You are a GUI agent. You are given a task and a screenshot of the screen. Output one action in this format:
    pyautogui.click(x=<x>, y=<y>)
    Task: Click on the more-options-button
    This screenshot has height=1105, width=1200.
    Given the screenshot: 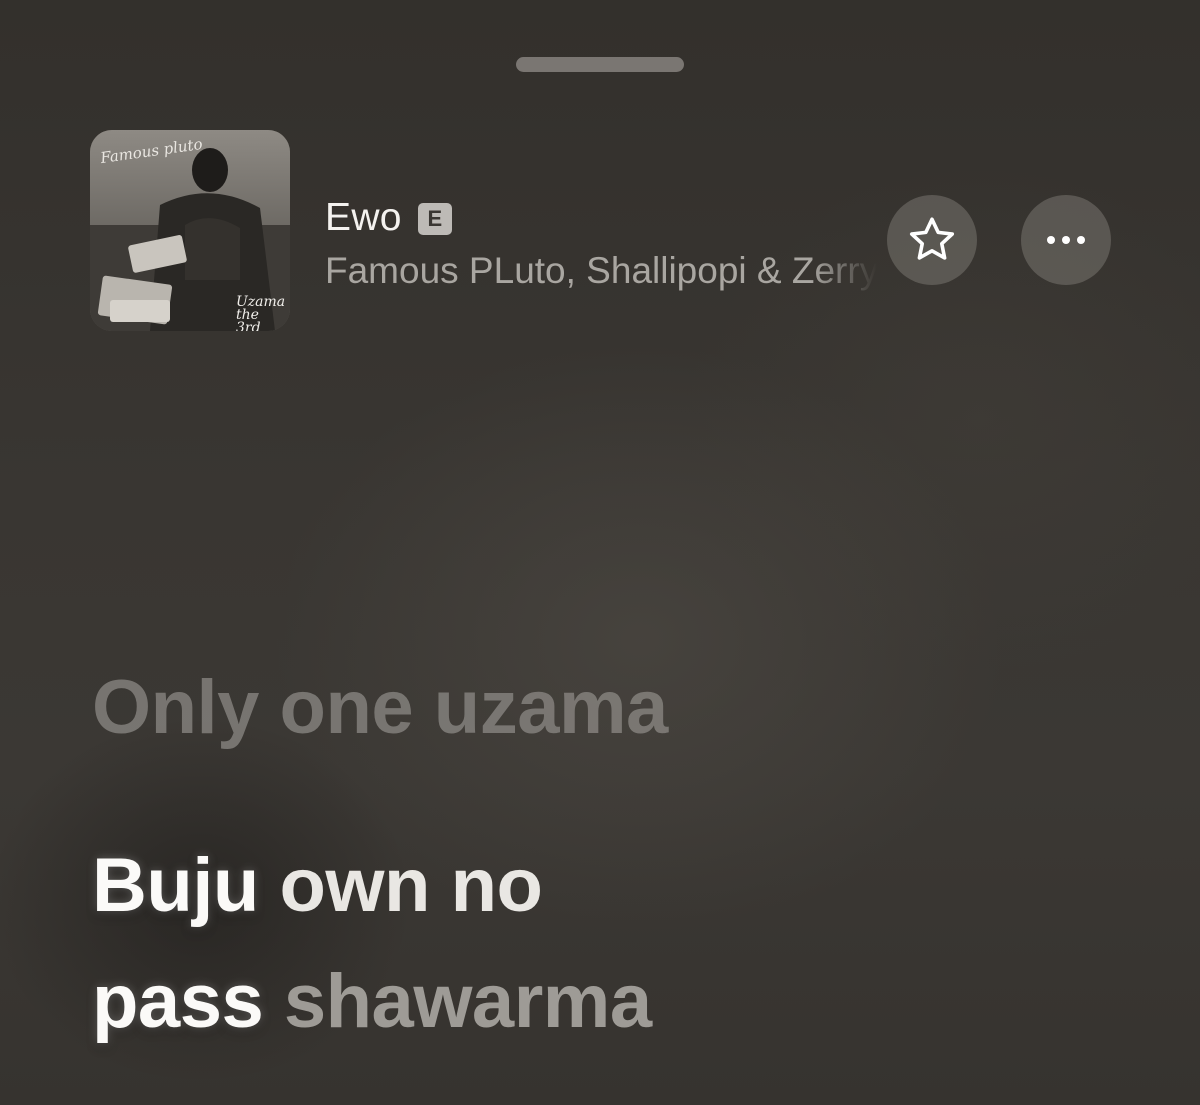 What is the action you would take?
    pyautogui.click(x=1066, y=240)
    